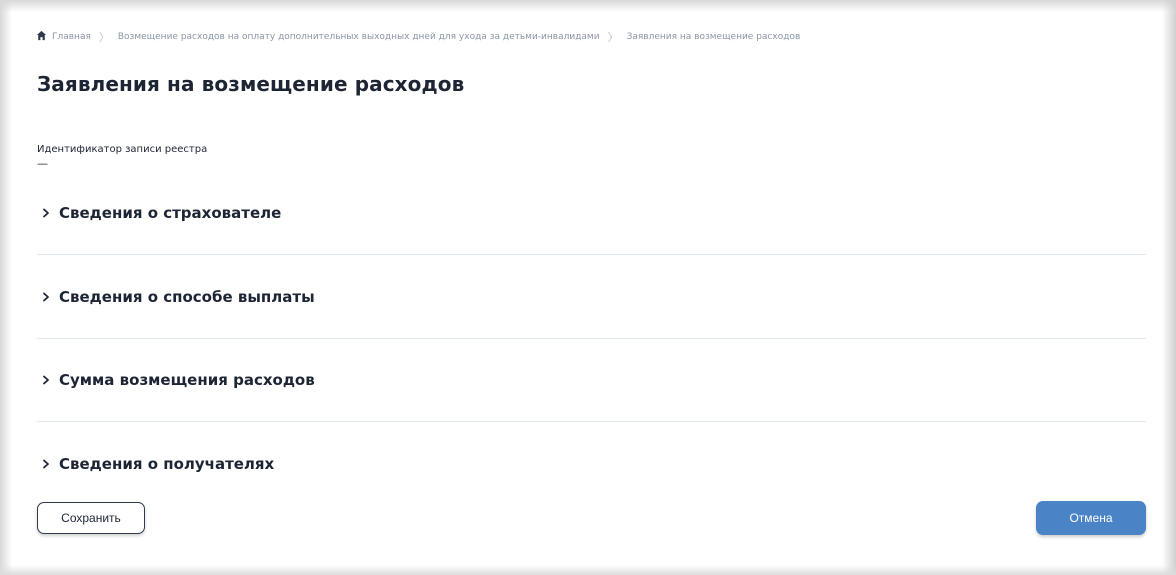 This screenshot has height=575, width=1176. I want to click on registry-id-value: —, so click(42, 163).